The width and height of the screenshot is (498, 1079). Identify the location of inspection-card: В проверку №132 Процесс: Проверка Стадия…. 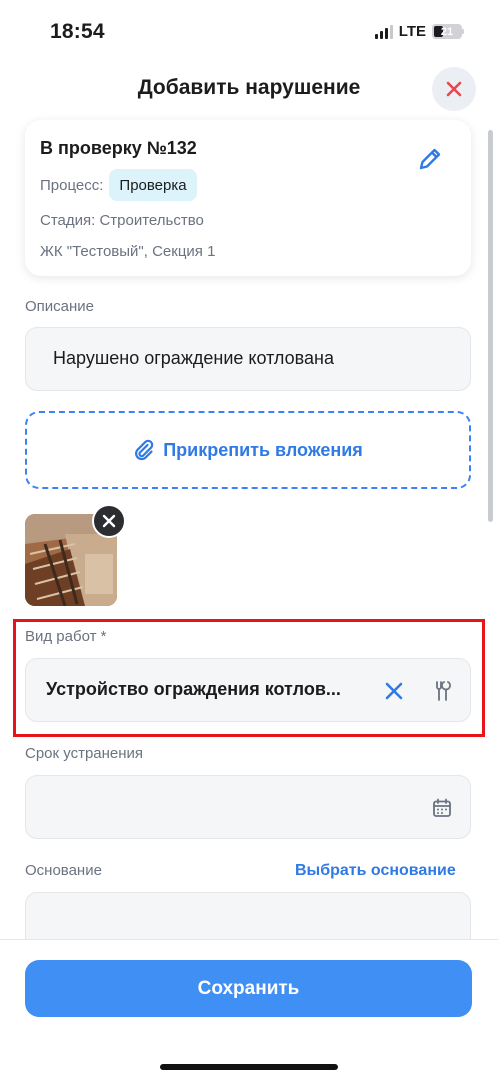
(248, 198).